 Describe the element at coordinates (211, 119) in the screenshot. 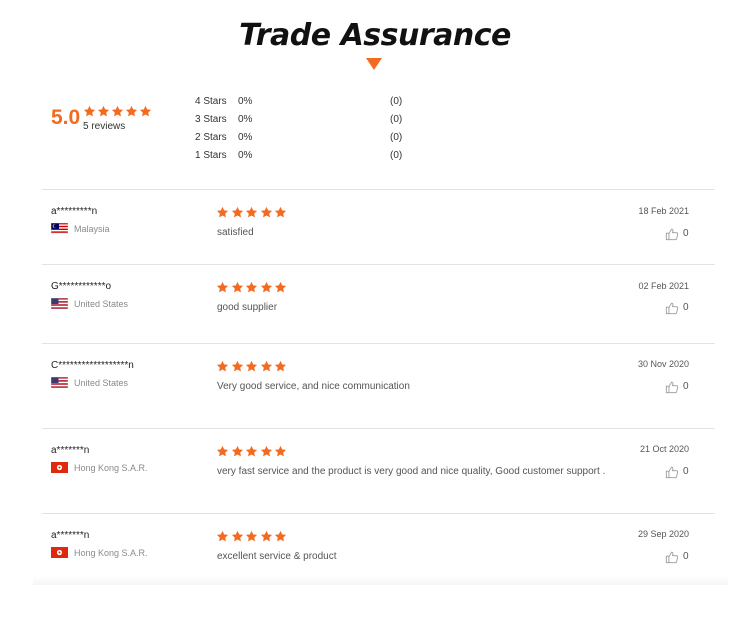

I see `rating-label: 3 Stars` at that location.